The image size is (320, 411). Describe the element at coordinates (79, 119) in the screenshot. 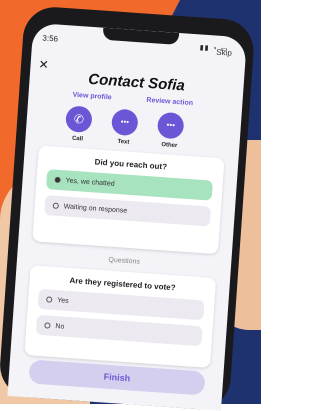

I see `phone-icon: ✆` at that location.